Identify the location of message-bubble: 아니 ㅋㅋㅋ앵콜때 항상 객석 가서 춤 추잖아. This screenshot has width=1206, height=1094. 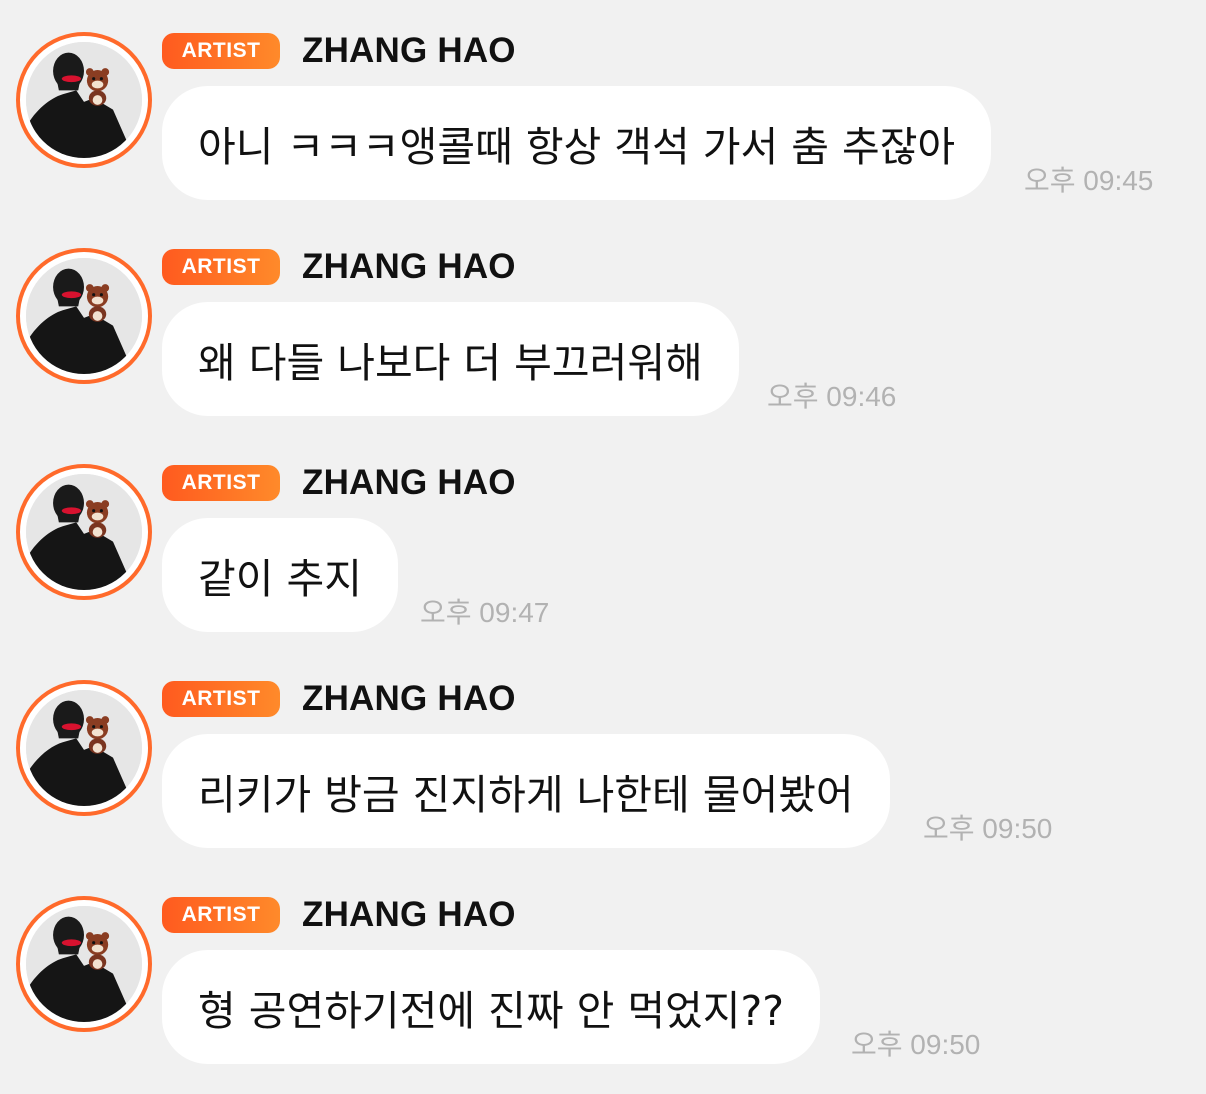
(577, 143).